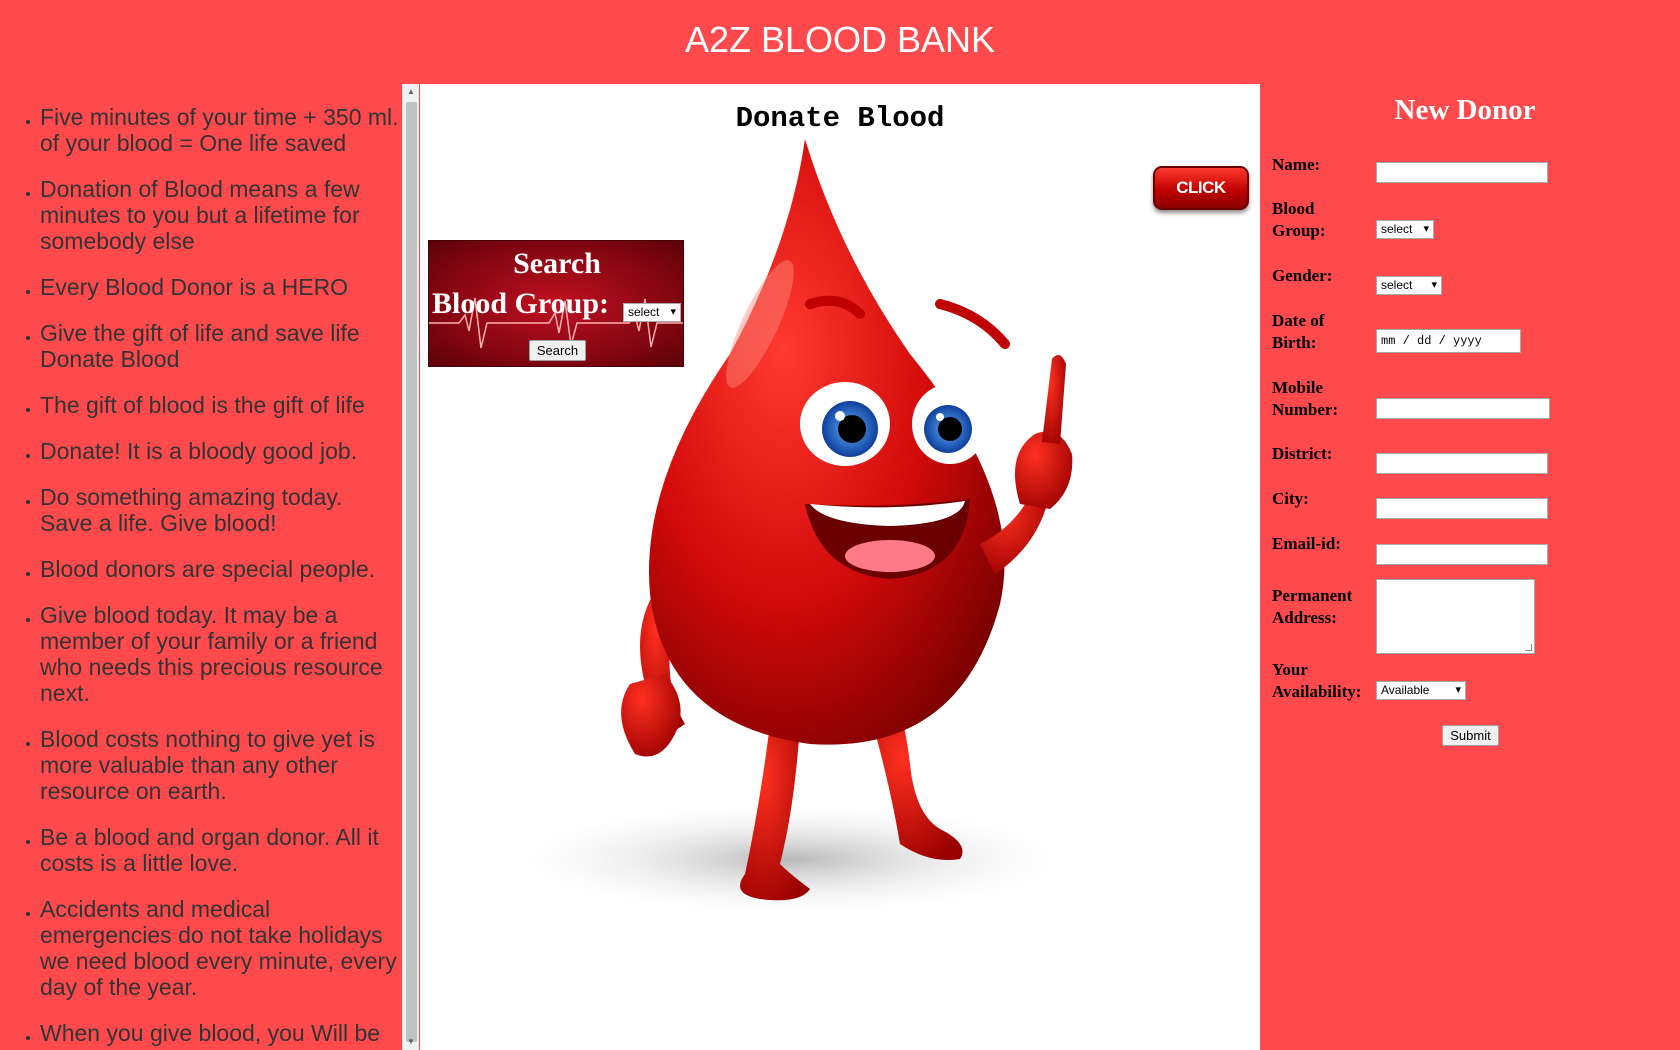  What do you see at coordinates (652, 312) in the screenshot?
I see `search-blood-group-select: select` at bounding box center [652, 312].